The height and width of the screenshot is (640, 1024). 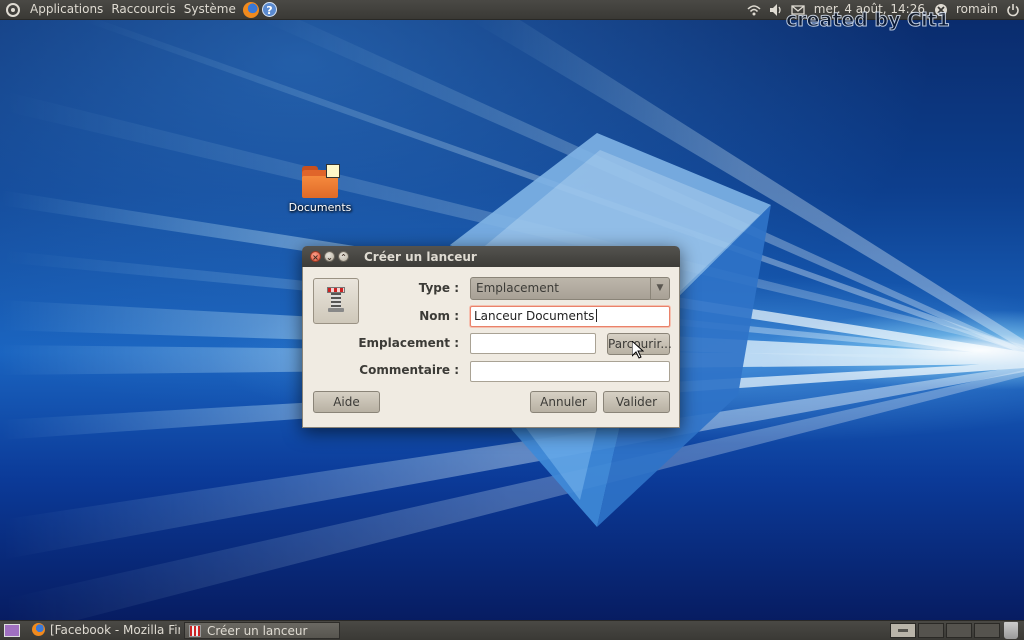 What do you see at coordinates (977, 9) in the screenshot?
I see `user-menu: romain` at bounding box center [977, 9].